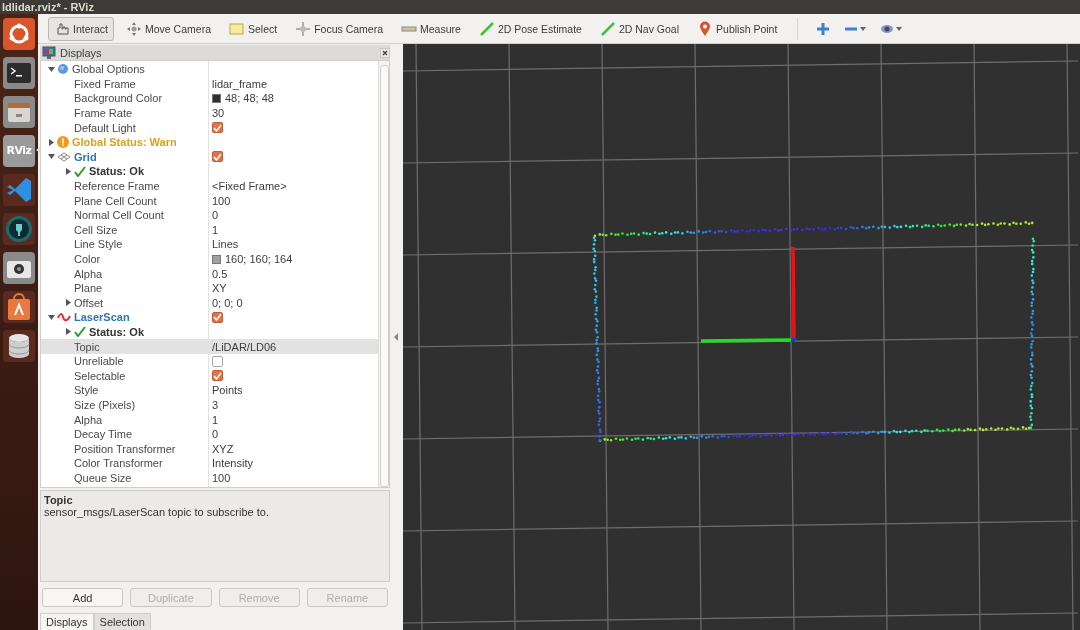 The width and height of the screenshot is (1080, 630). What do you see at coordinates (209, 230) in the screenshot?
I see `tree-row: Cell Size 1` at bounding box center [209, 230].